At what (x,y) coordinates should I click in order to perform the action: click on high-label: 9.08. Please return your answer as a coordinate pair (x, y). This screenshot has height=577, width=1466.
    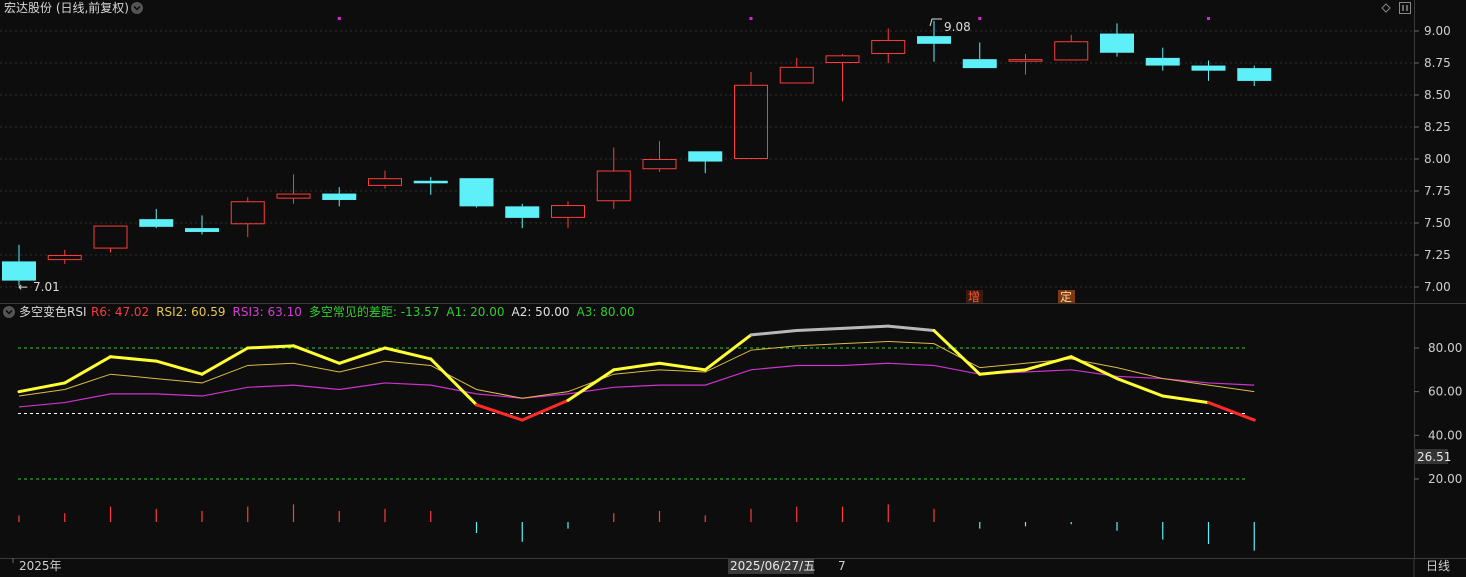
    Looking at the image, I should click on (957, 27).